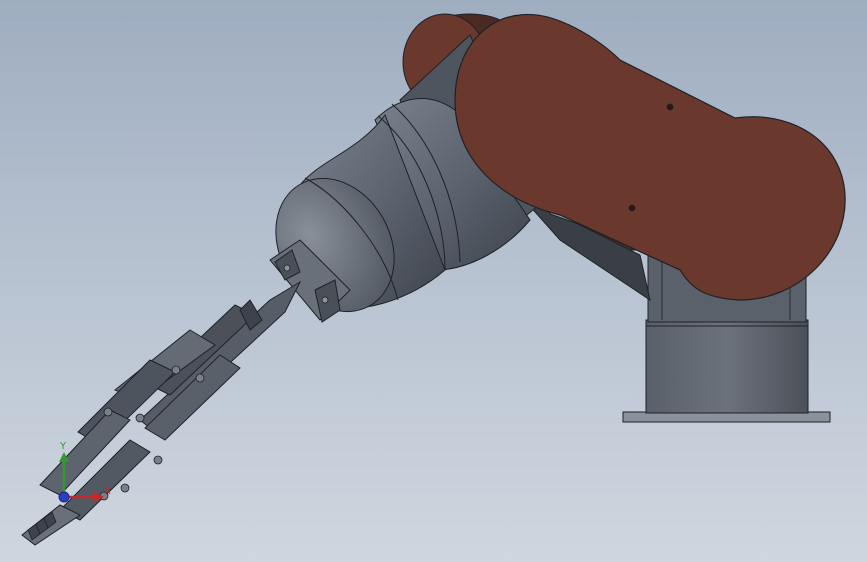  Describe the element at coordinates (107, 491) in the screenshot. I see `triad-x-label: X` at that location.